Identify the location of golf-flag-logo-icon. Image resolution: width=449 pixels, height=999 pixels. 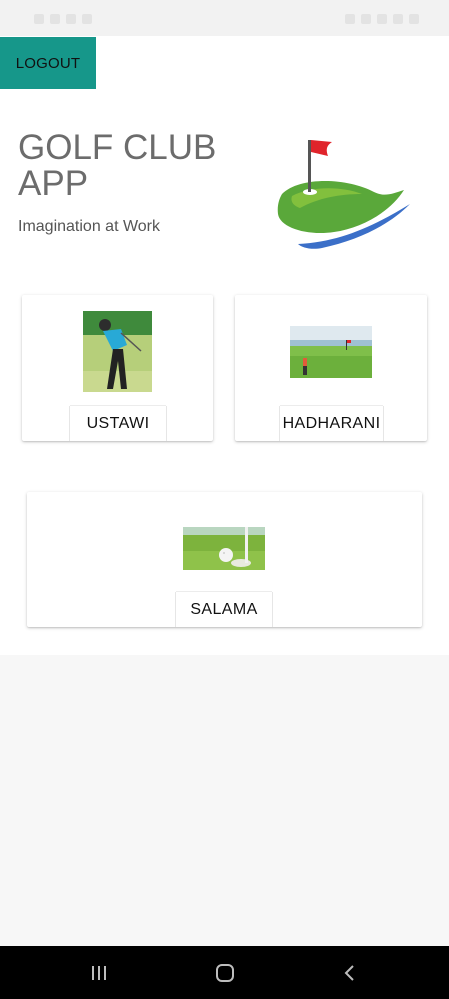
(342, 195).